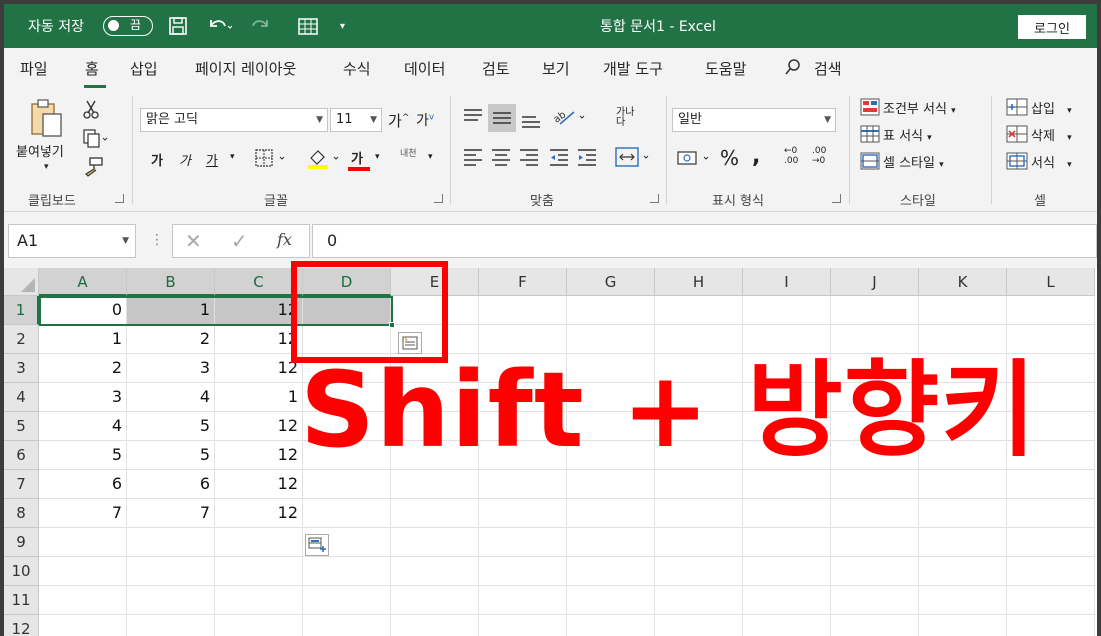 The height and width of the screenshot is (636, 1101). I want to click on increase-indent-icon, so click(587, 158).